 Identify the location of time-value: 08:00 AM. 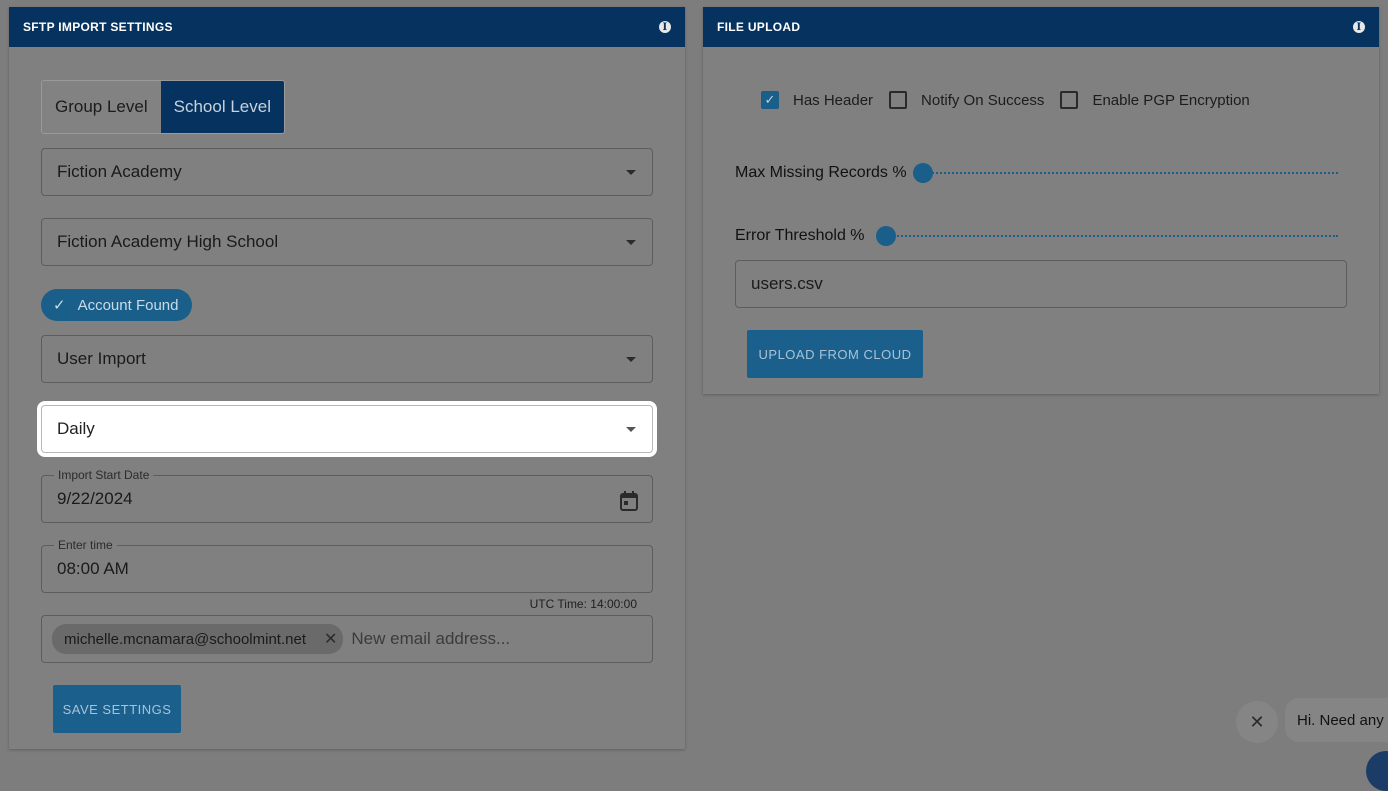
(93, 568).